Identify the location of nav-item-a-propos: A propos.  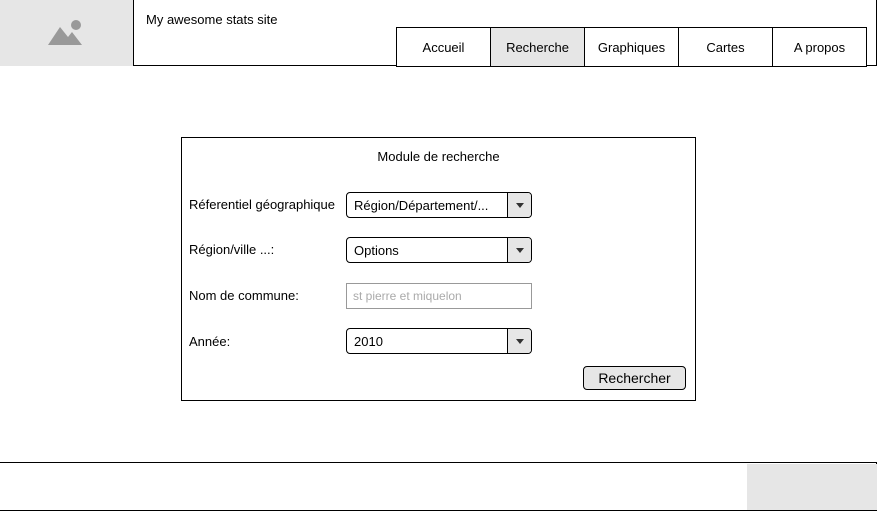
(819, 47).